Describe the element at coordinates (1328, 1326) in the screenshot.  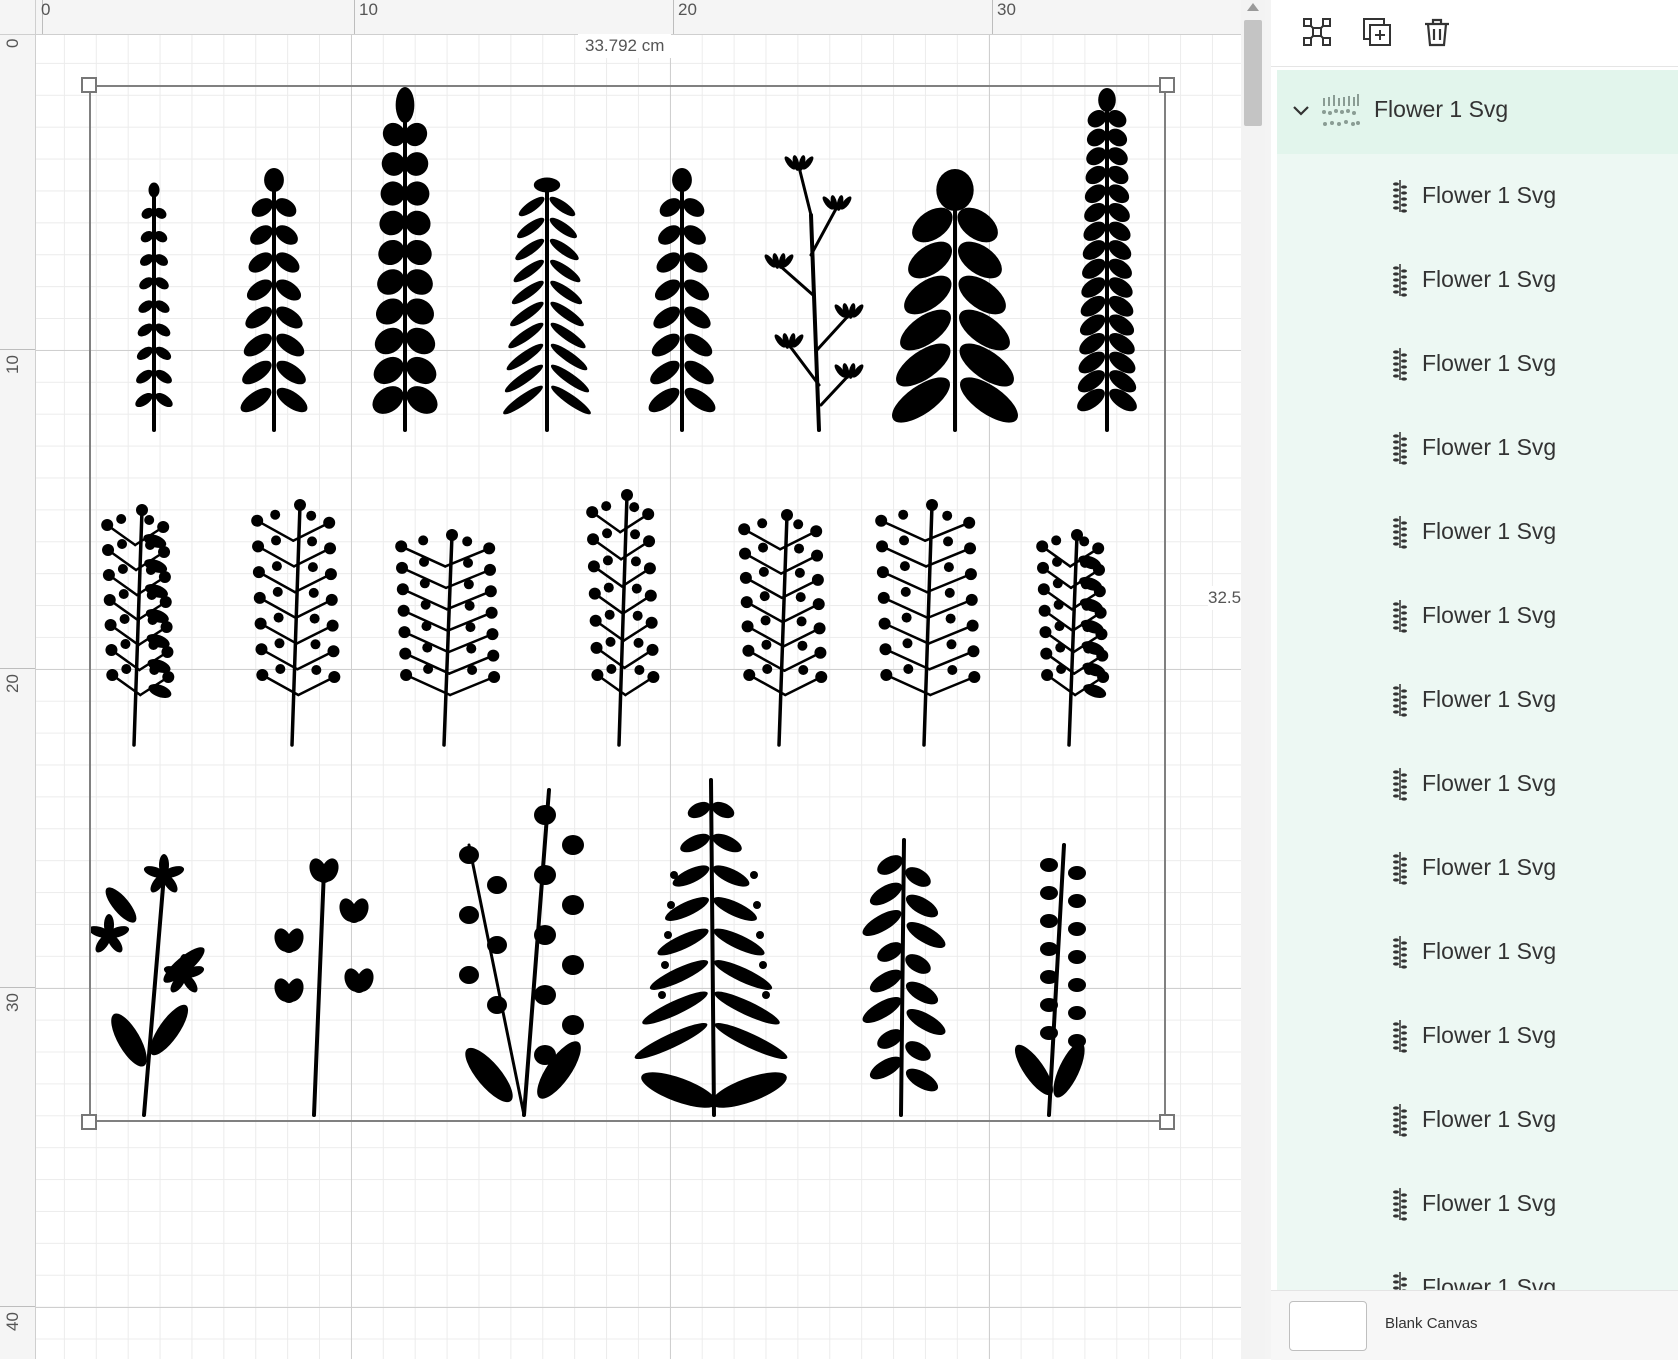
I see `canvas-color-swatch` at that location.